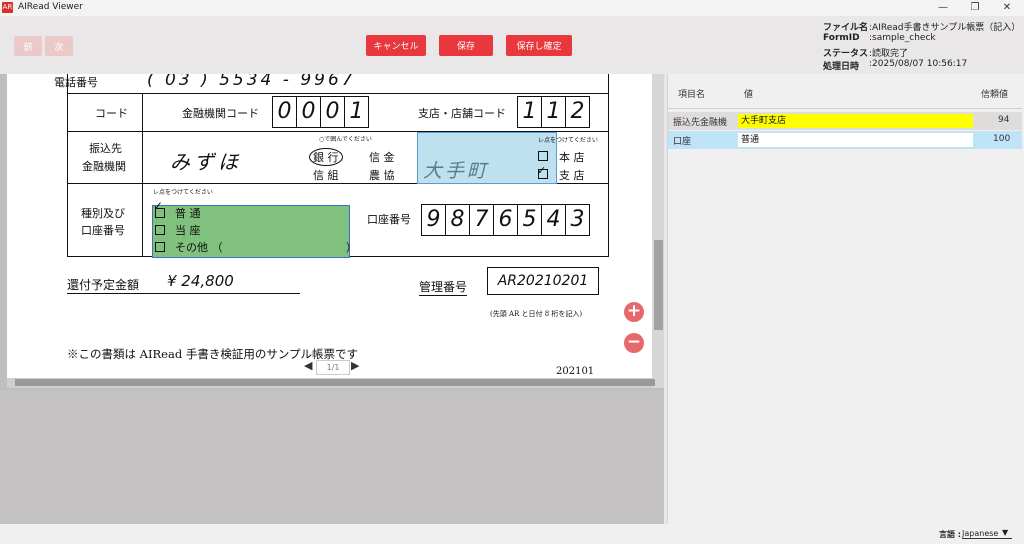 This screenshot has height=544, width=1024. What do you see at coordinates (543, 156) in the screenshot?
I see `honten-checkbox` at bounding box center [543, 156].